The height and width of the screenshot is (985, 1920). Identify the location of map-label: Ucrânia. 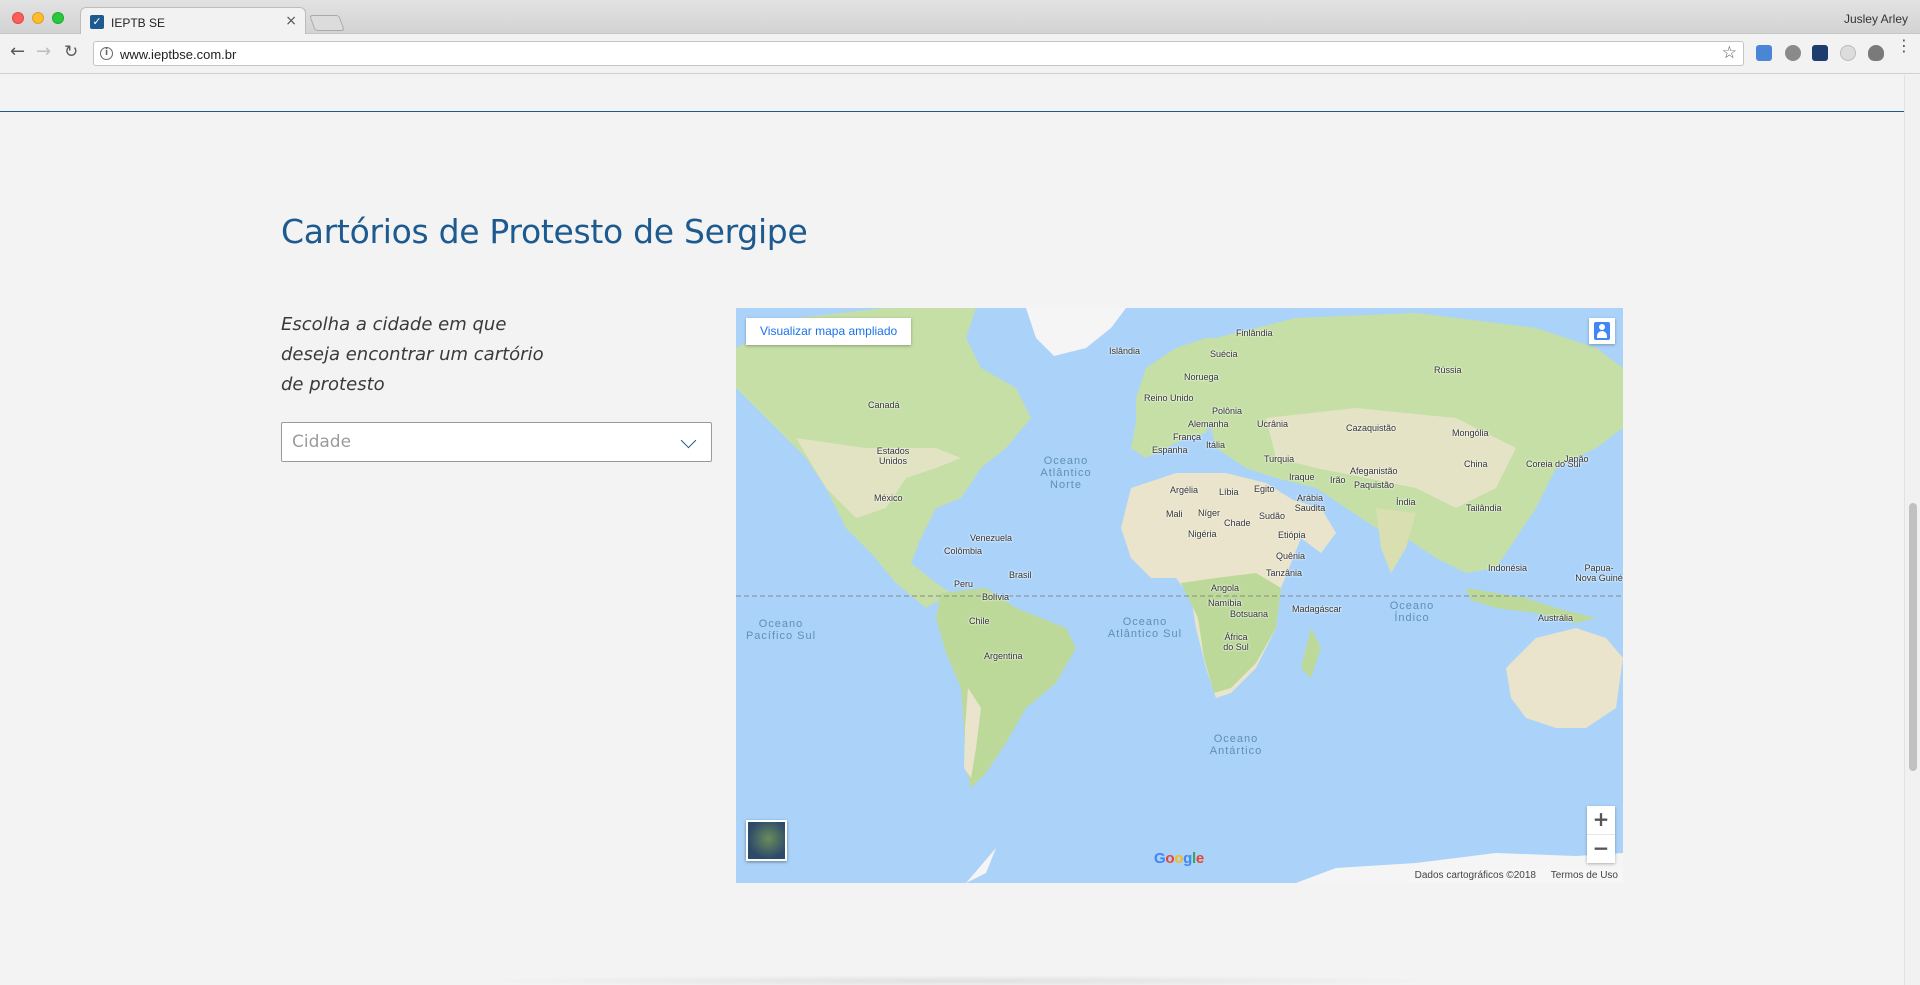
(1273, 424).